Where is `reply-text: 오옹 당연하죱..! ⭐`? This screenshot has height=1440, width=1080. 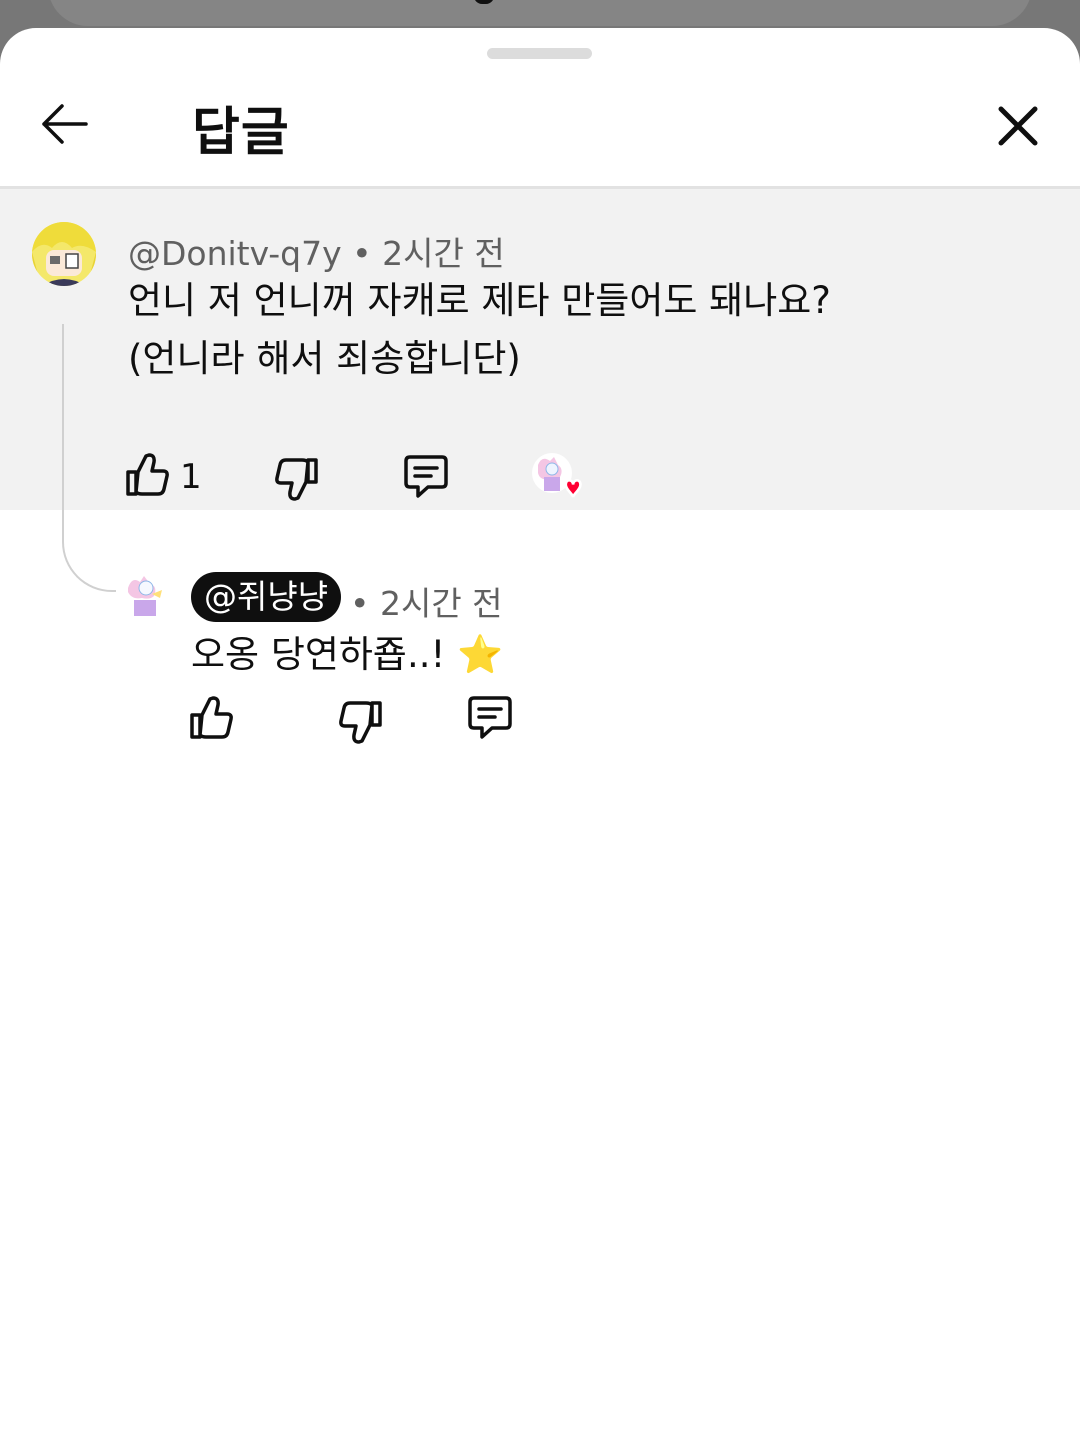
reply-text: 오옹 당연하죱..! ⭐ is located at coordinates (347, 654).